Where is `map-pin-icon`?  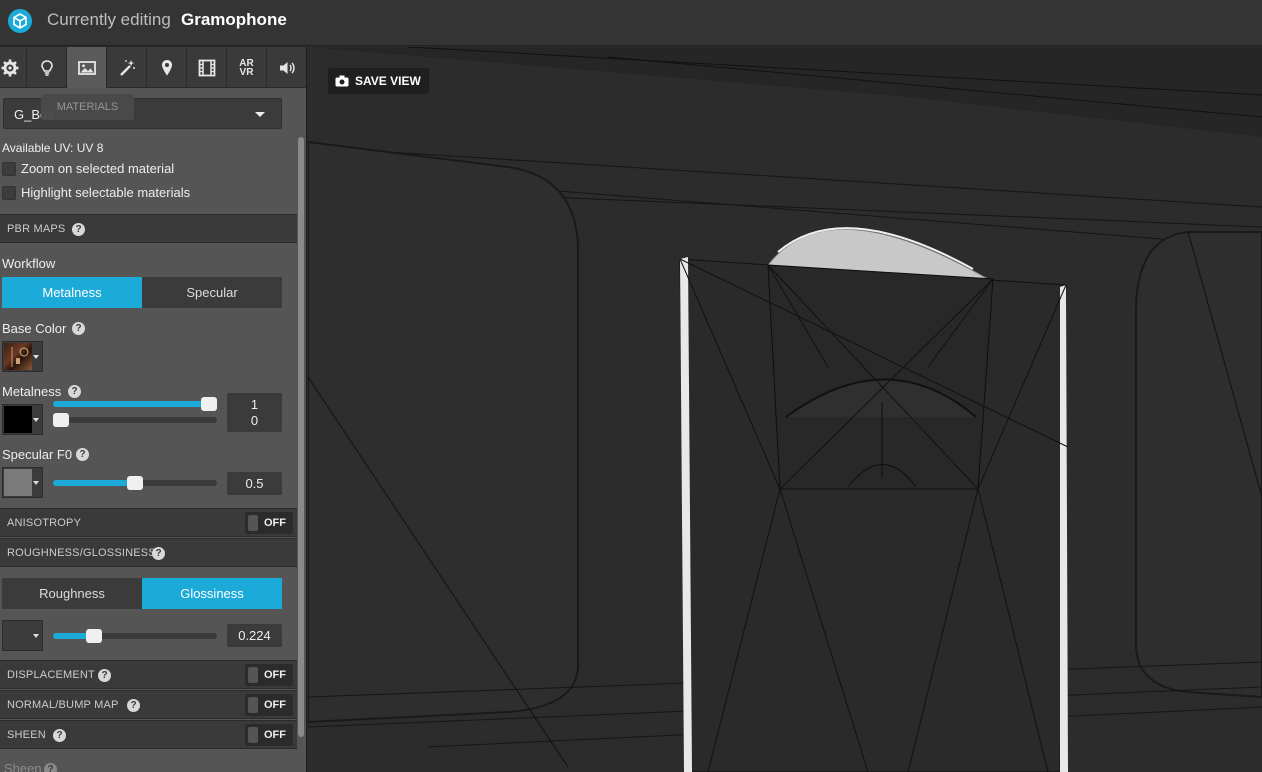
map-pin-icon is located at coordinates (166, 67).